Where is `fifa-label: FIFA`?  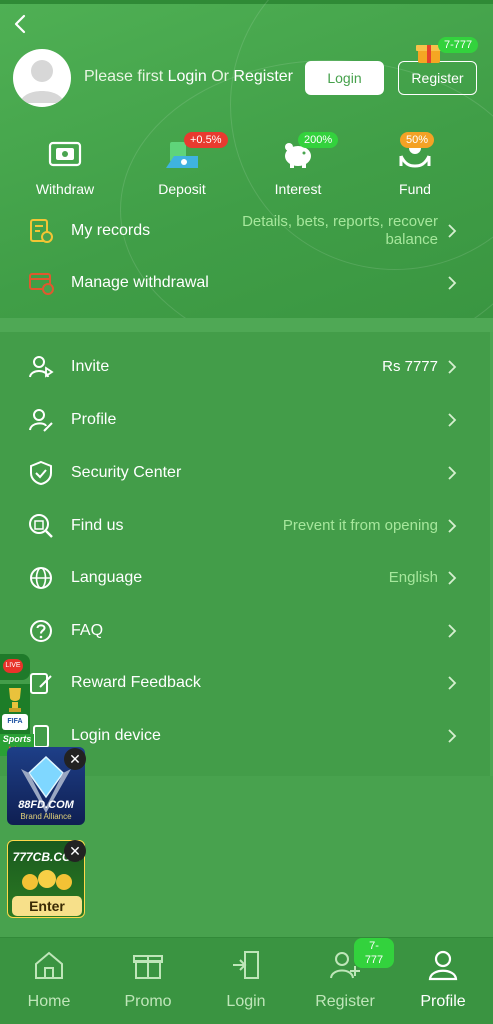 fifa-label: FIFA is located at coordinates (15, 722).